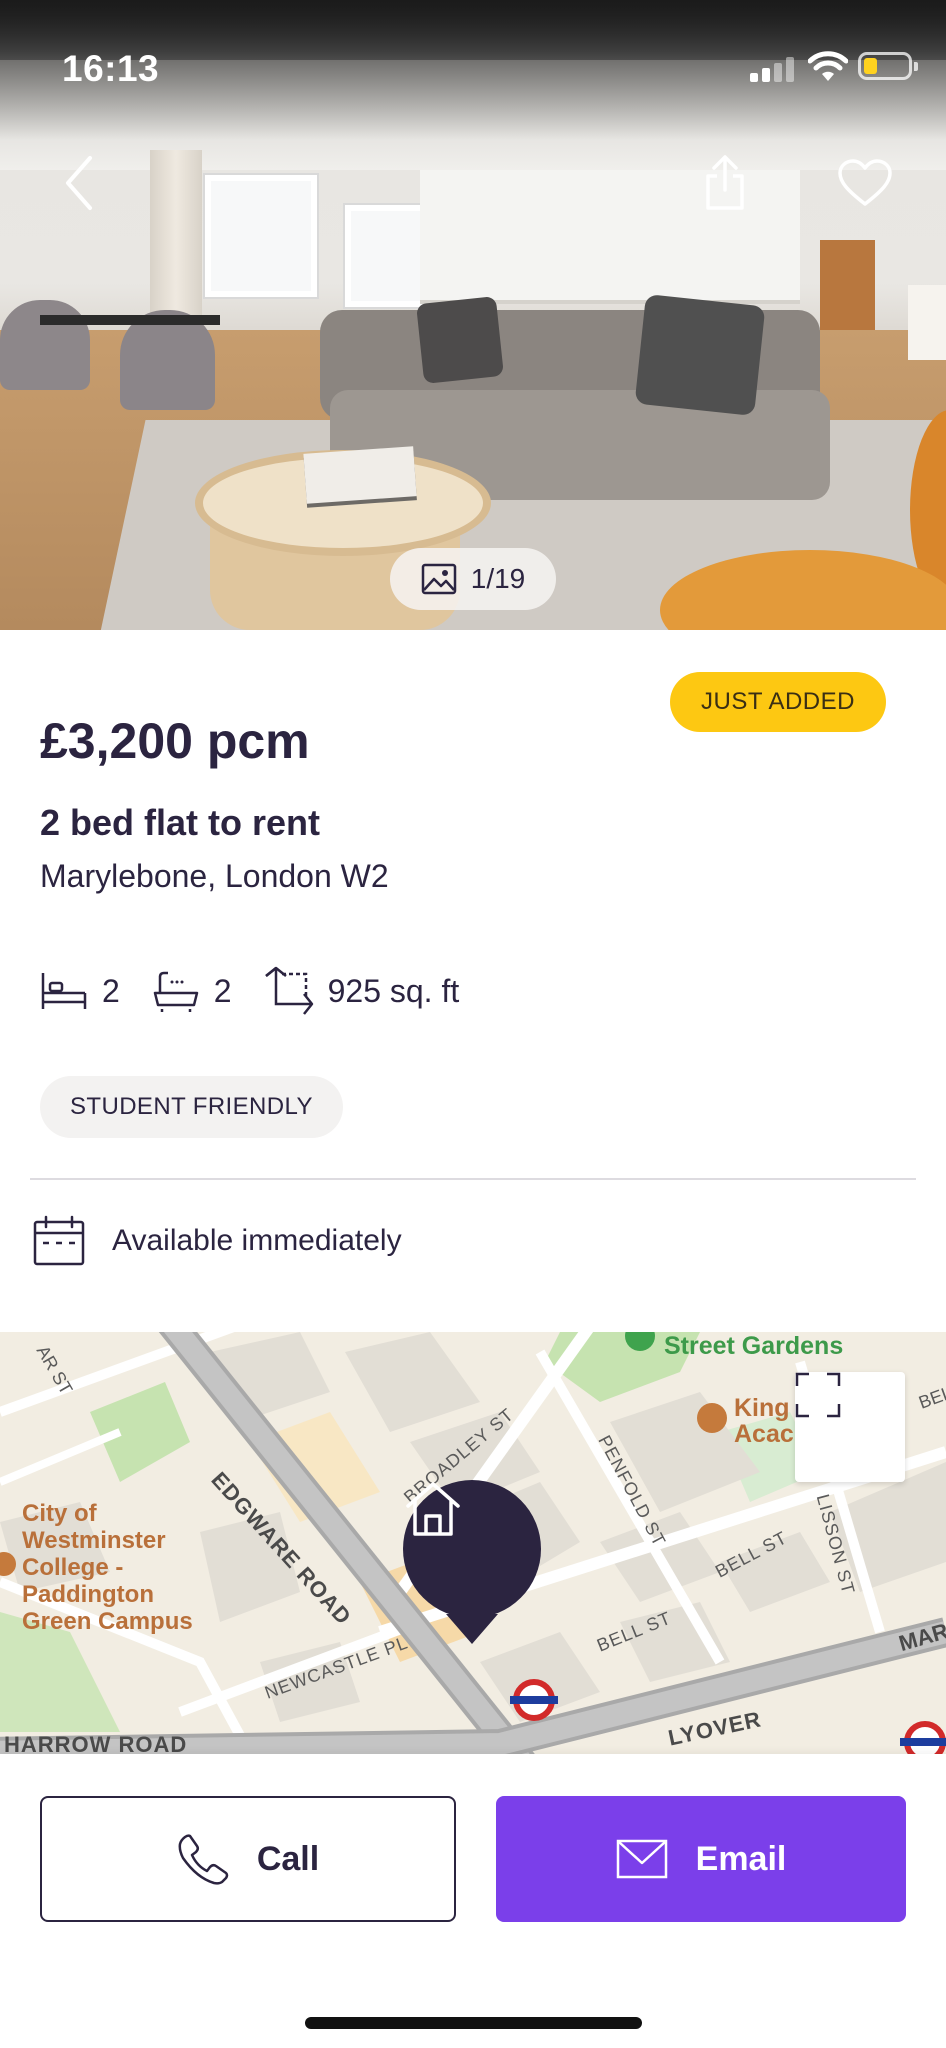  I want to click on home-indicator, so click(473, 2023).